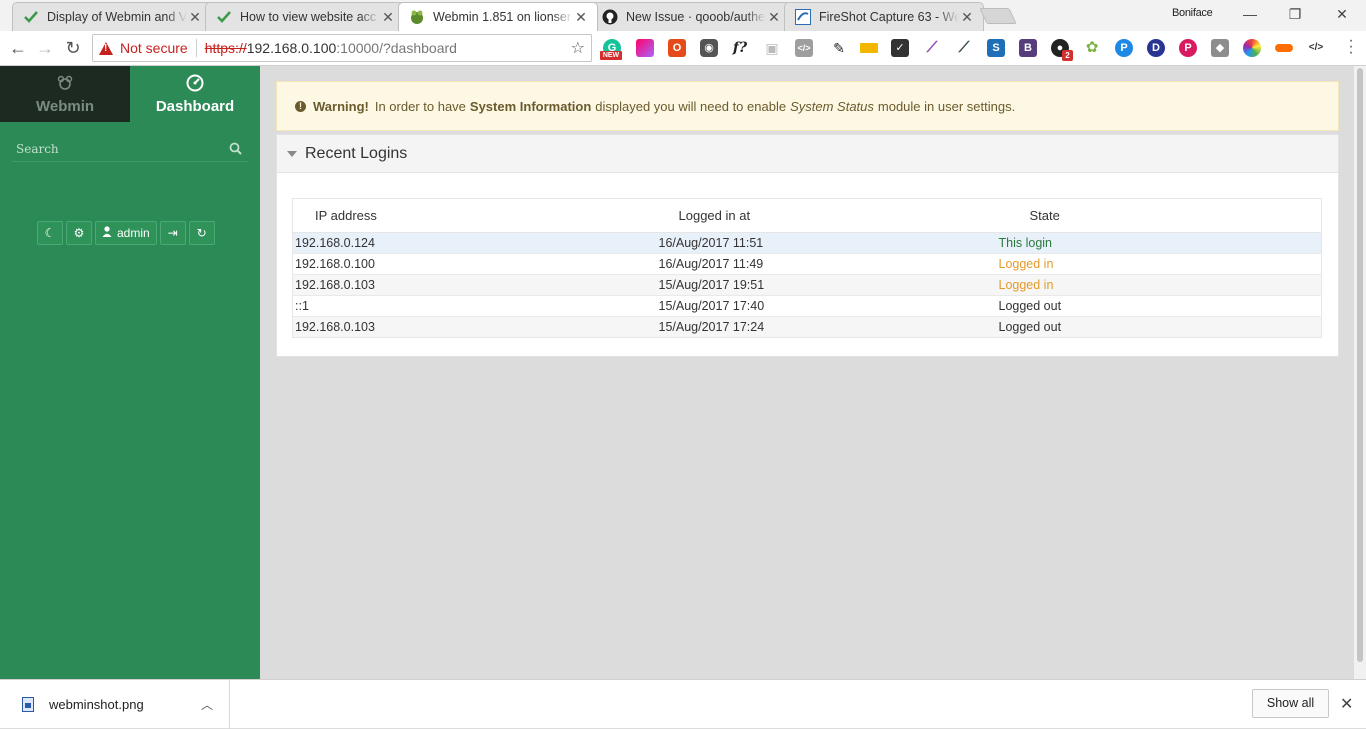  What do you see at coordinates (112, 149) in the screenshot?
I see `search-input` at bounding box center [112, 149].